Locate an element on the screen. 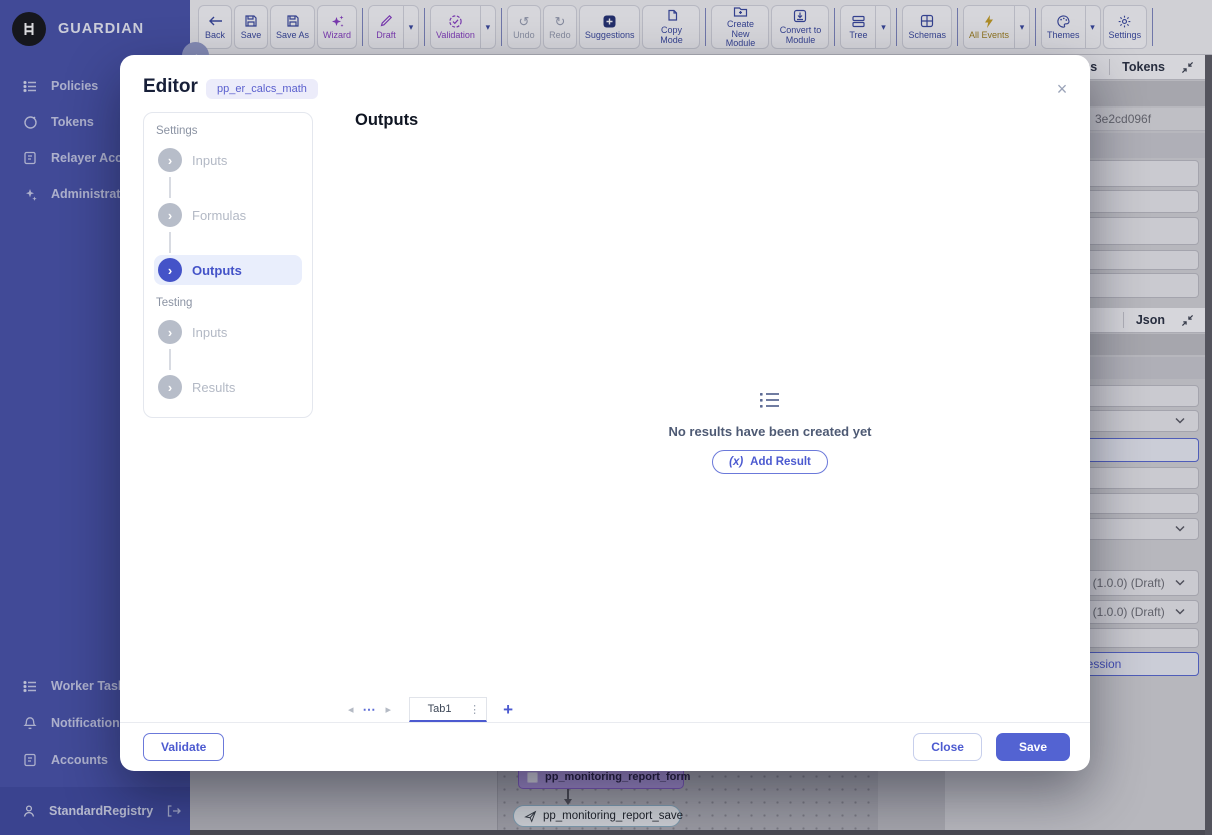 Image resolution: width=1212 pixels, height=835 pixels. stepper-section-settings: Settings is located at coordinates (177, 131).